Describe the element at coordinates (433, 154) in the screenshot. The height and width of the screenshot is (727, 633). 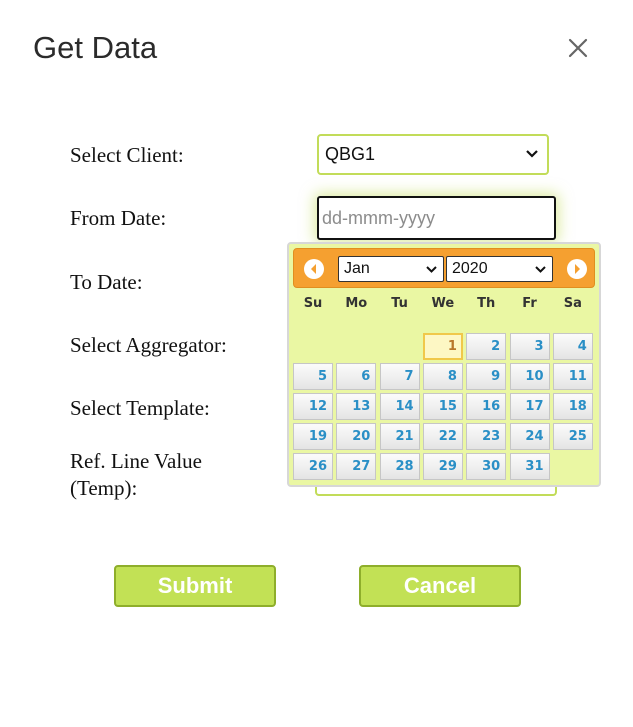
I see `client-select: QBG1` at that location.